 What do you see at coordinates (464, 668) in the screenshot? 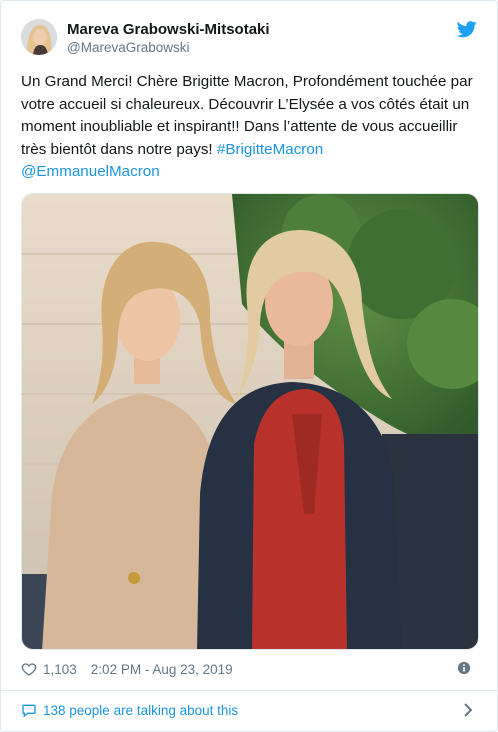
I see `info-icon` at bounding box center [464, 668].